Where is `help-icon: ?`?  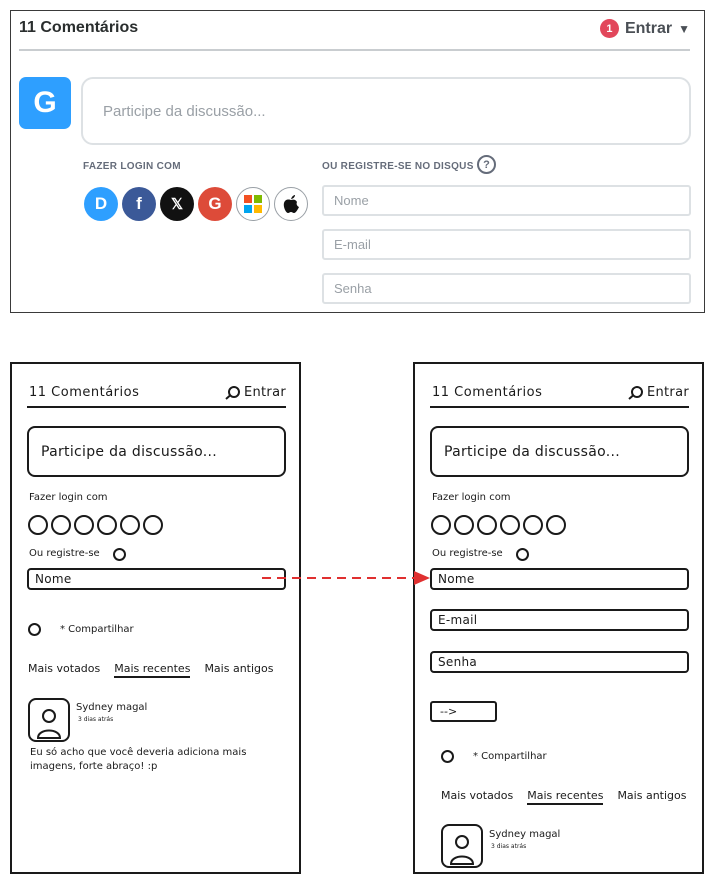
help-icon: ? is located at coordinates (486, 164).